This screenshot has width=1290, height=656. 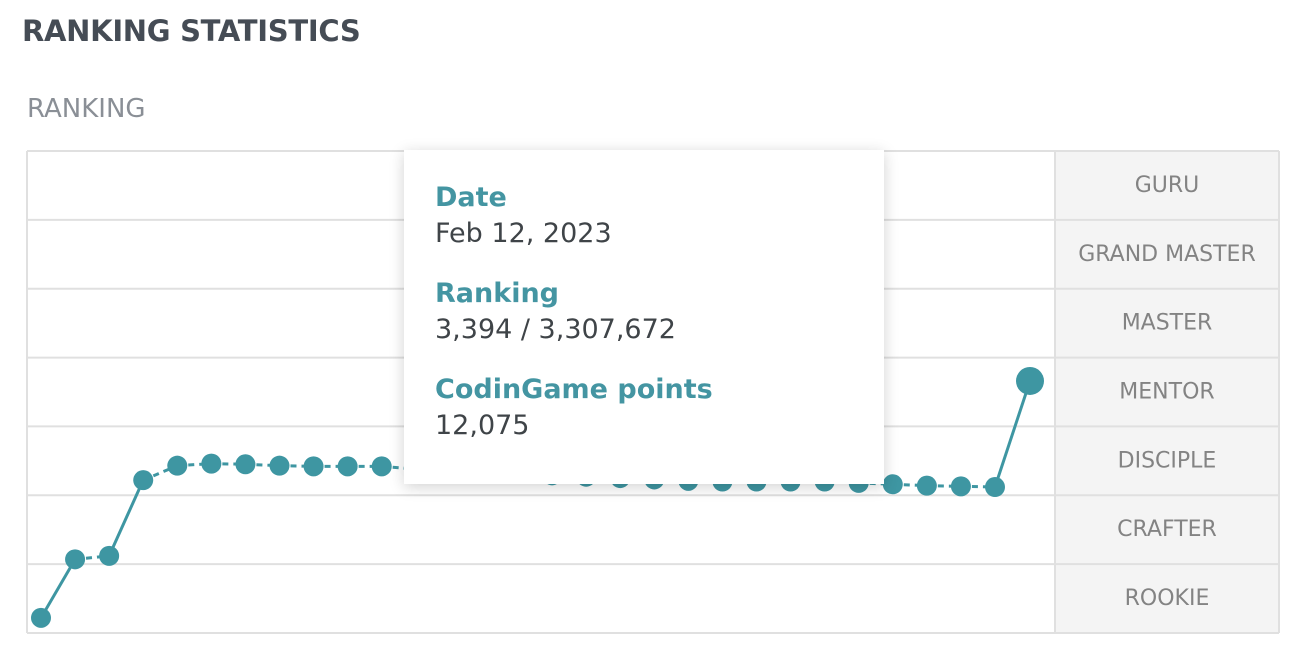 What do you see at coordinates (471, 197) in the screenshot?
I see `tooltip-date-label: Date` at bounding box center [471, 197].